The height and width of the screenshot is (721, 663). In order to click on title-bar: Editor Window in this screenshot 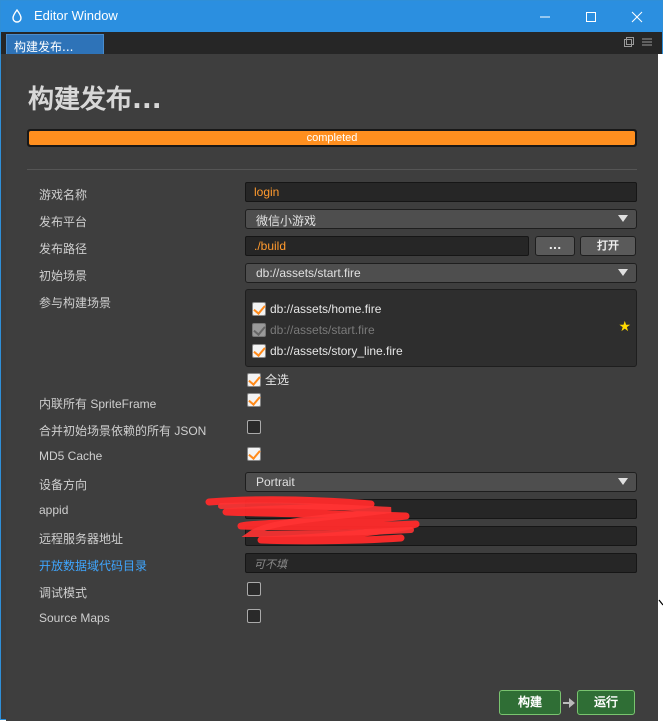, I will do `click(331, 16)`.